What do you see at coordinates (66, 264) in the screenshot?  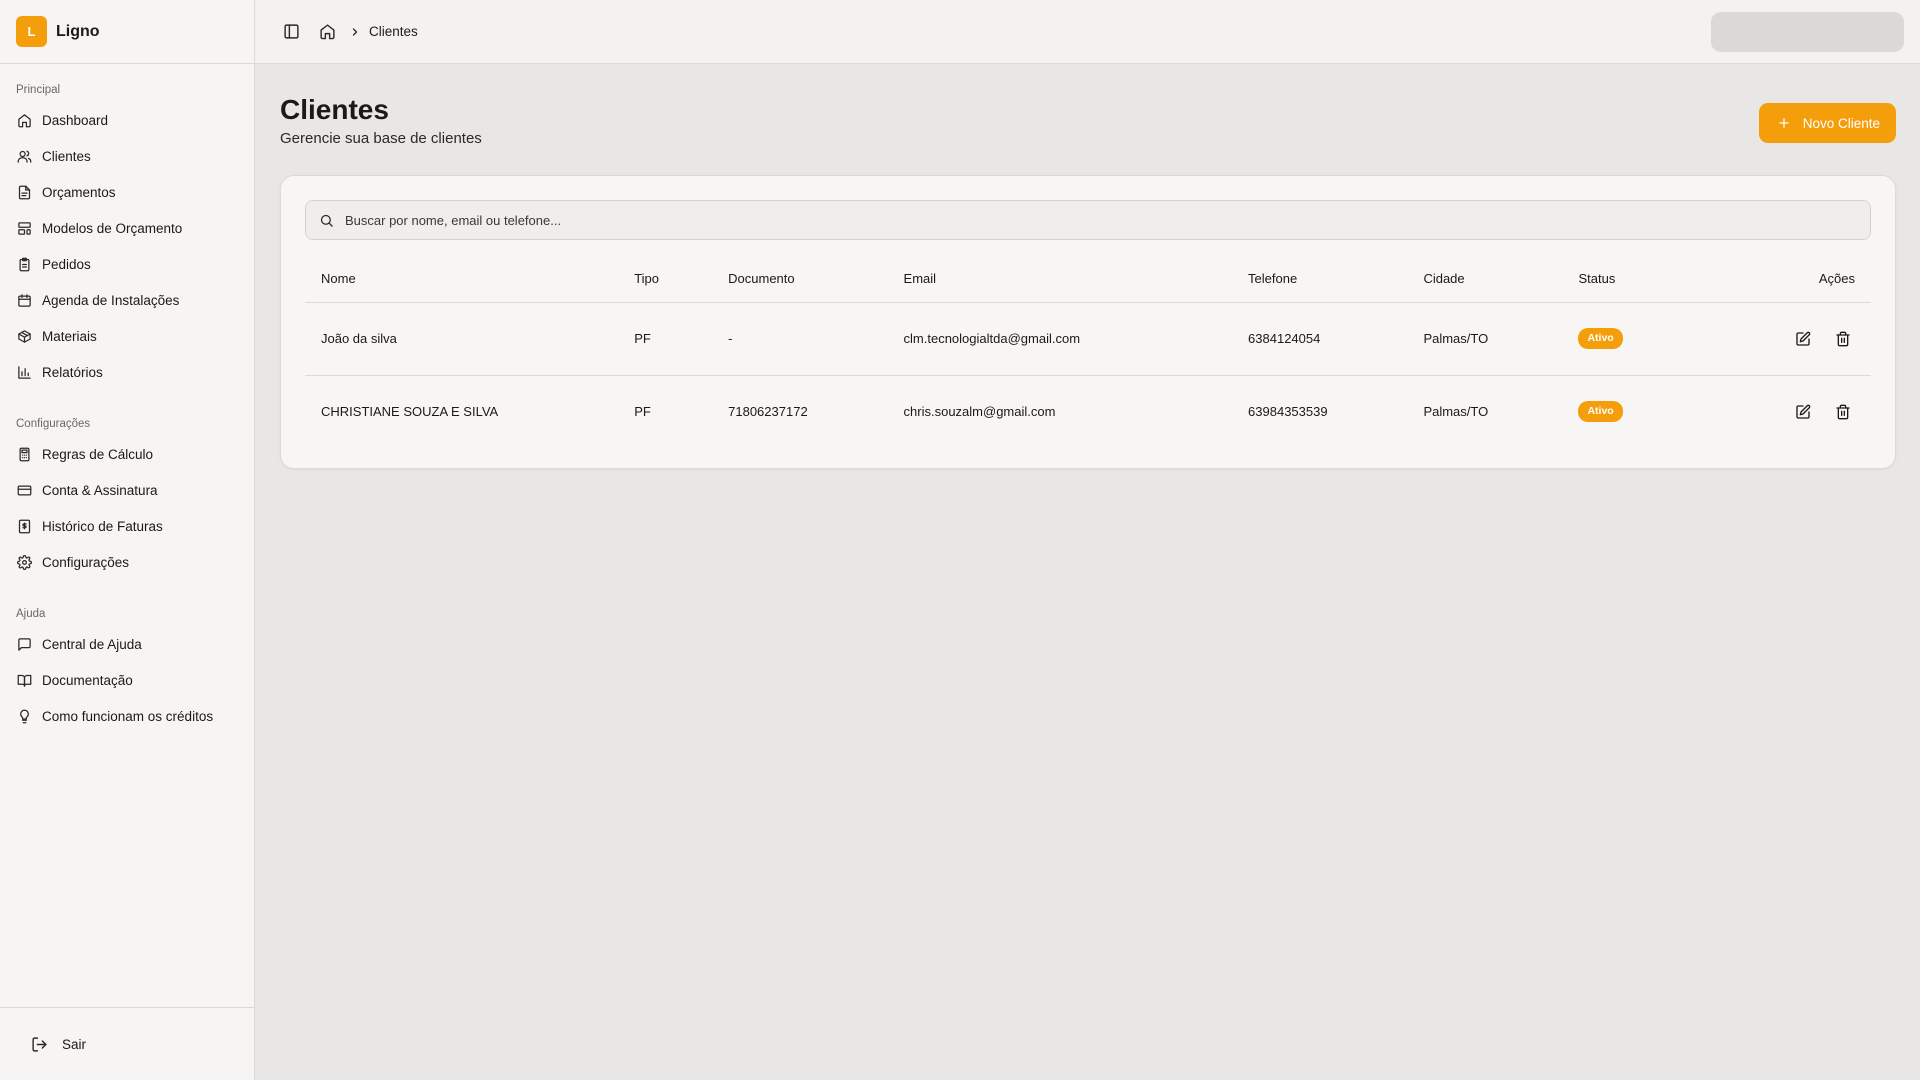 I see `sidebar-item-label: Pedidos` at bounding box center [66, 264].